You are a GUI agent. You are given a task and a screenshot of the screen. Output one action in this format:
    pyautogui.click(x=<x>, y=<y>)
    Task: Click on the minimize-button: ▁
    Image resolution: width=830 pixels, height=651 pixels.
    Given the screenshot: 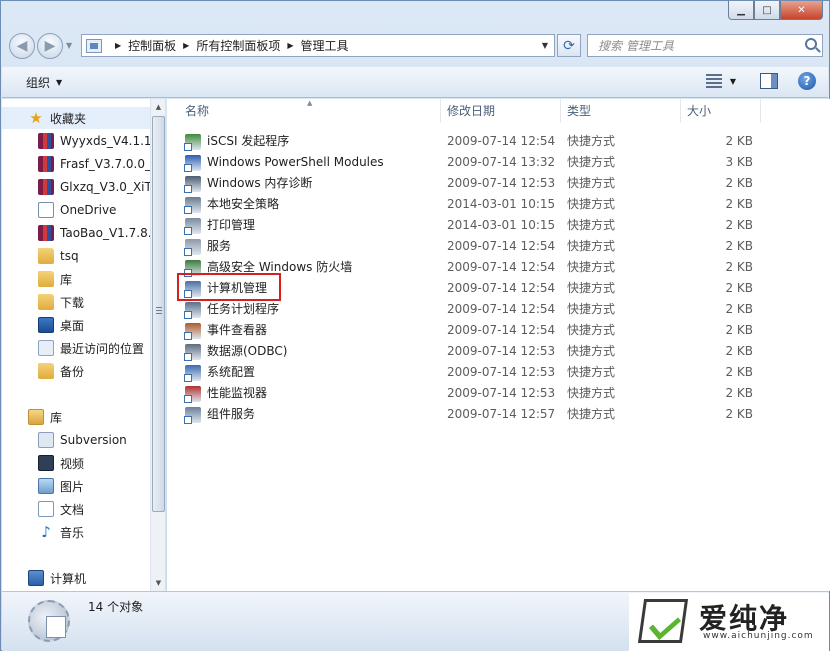 What is the action you would take?
    pyautogui.click(x=741, y=10)
    